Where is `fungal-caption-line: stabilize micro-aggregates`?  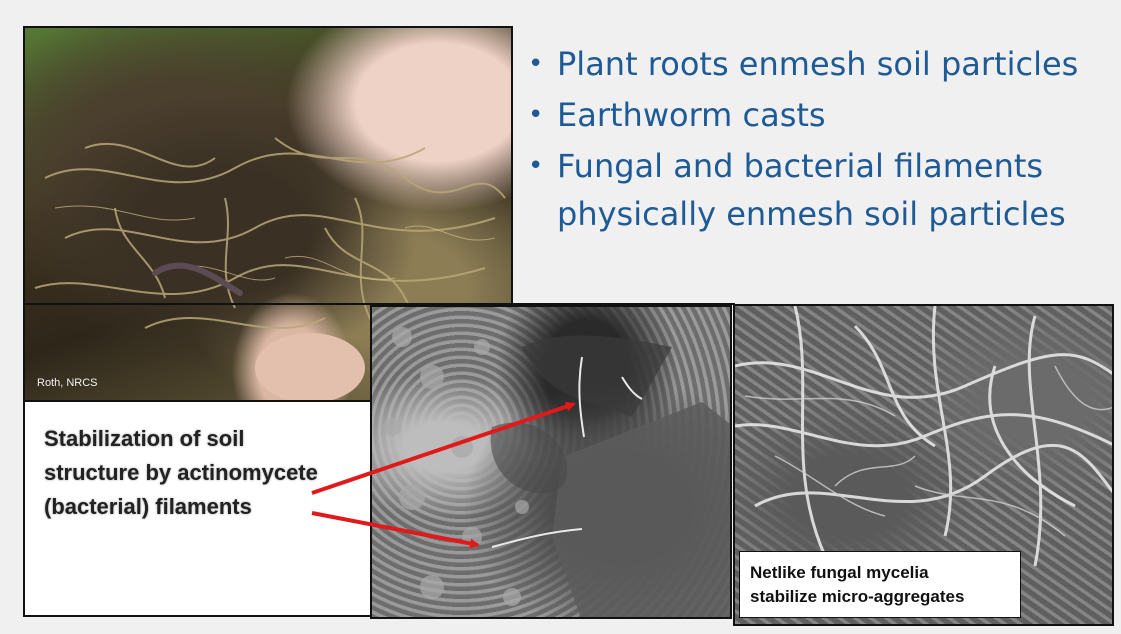 fungal-caption-line: stabilize micro-aggregates is located at coordinates (857, 596).